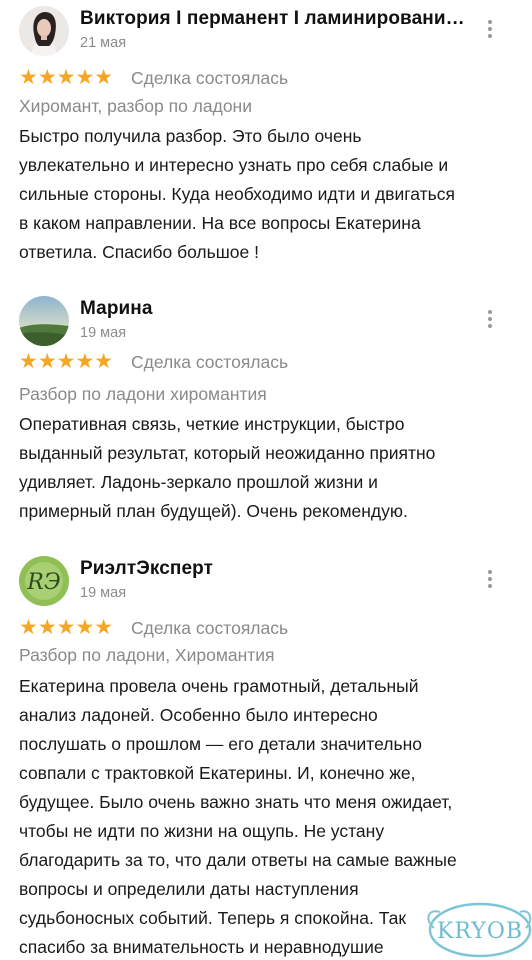 The image size is (532, 960). Describe the element at coordinates (146, 569) in the screenshot. I see `reviewer-name: РиэлтЭксперт` at that location.